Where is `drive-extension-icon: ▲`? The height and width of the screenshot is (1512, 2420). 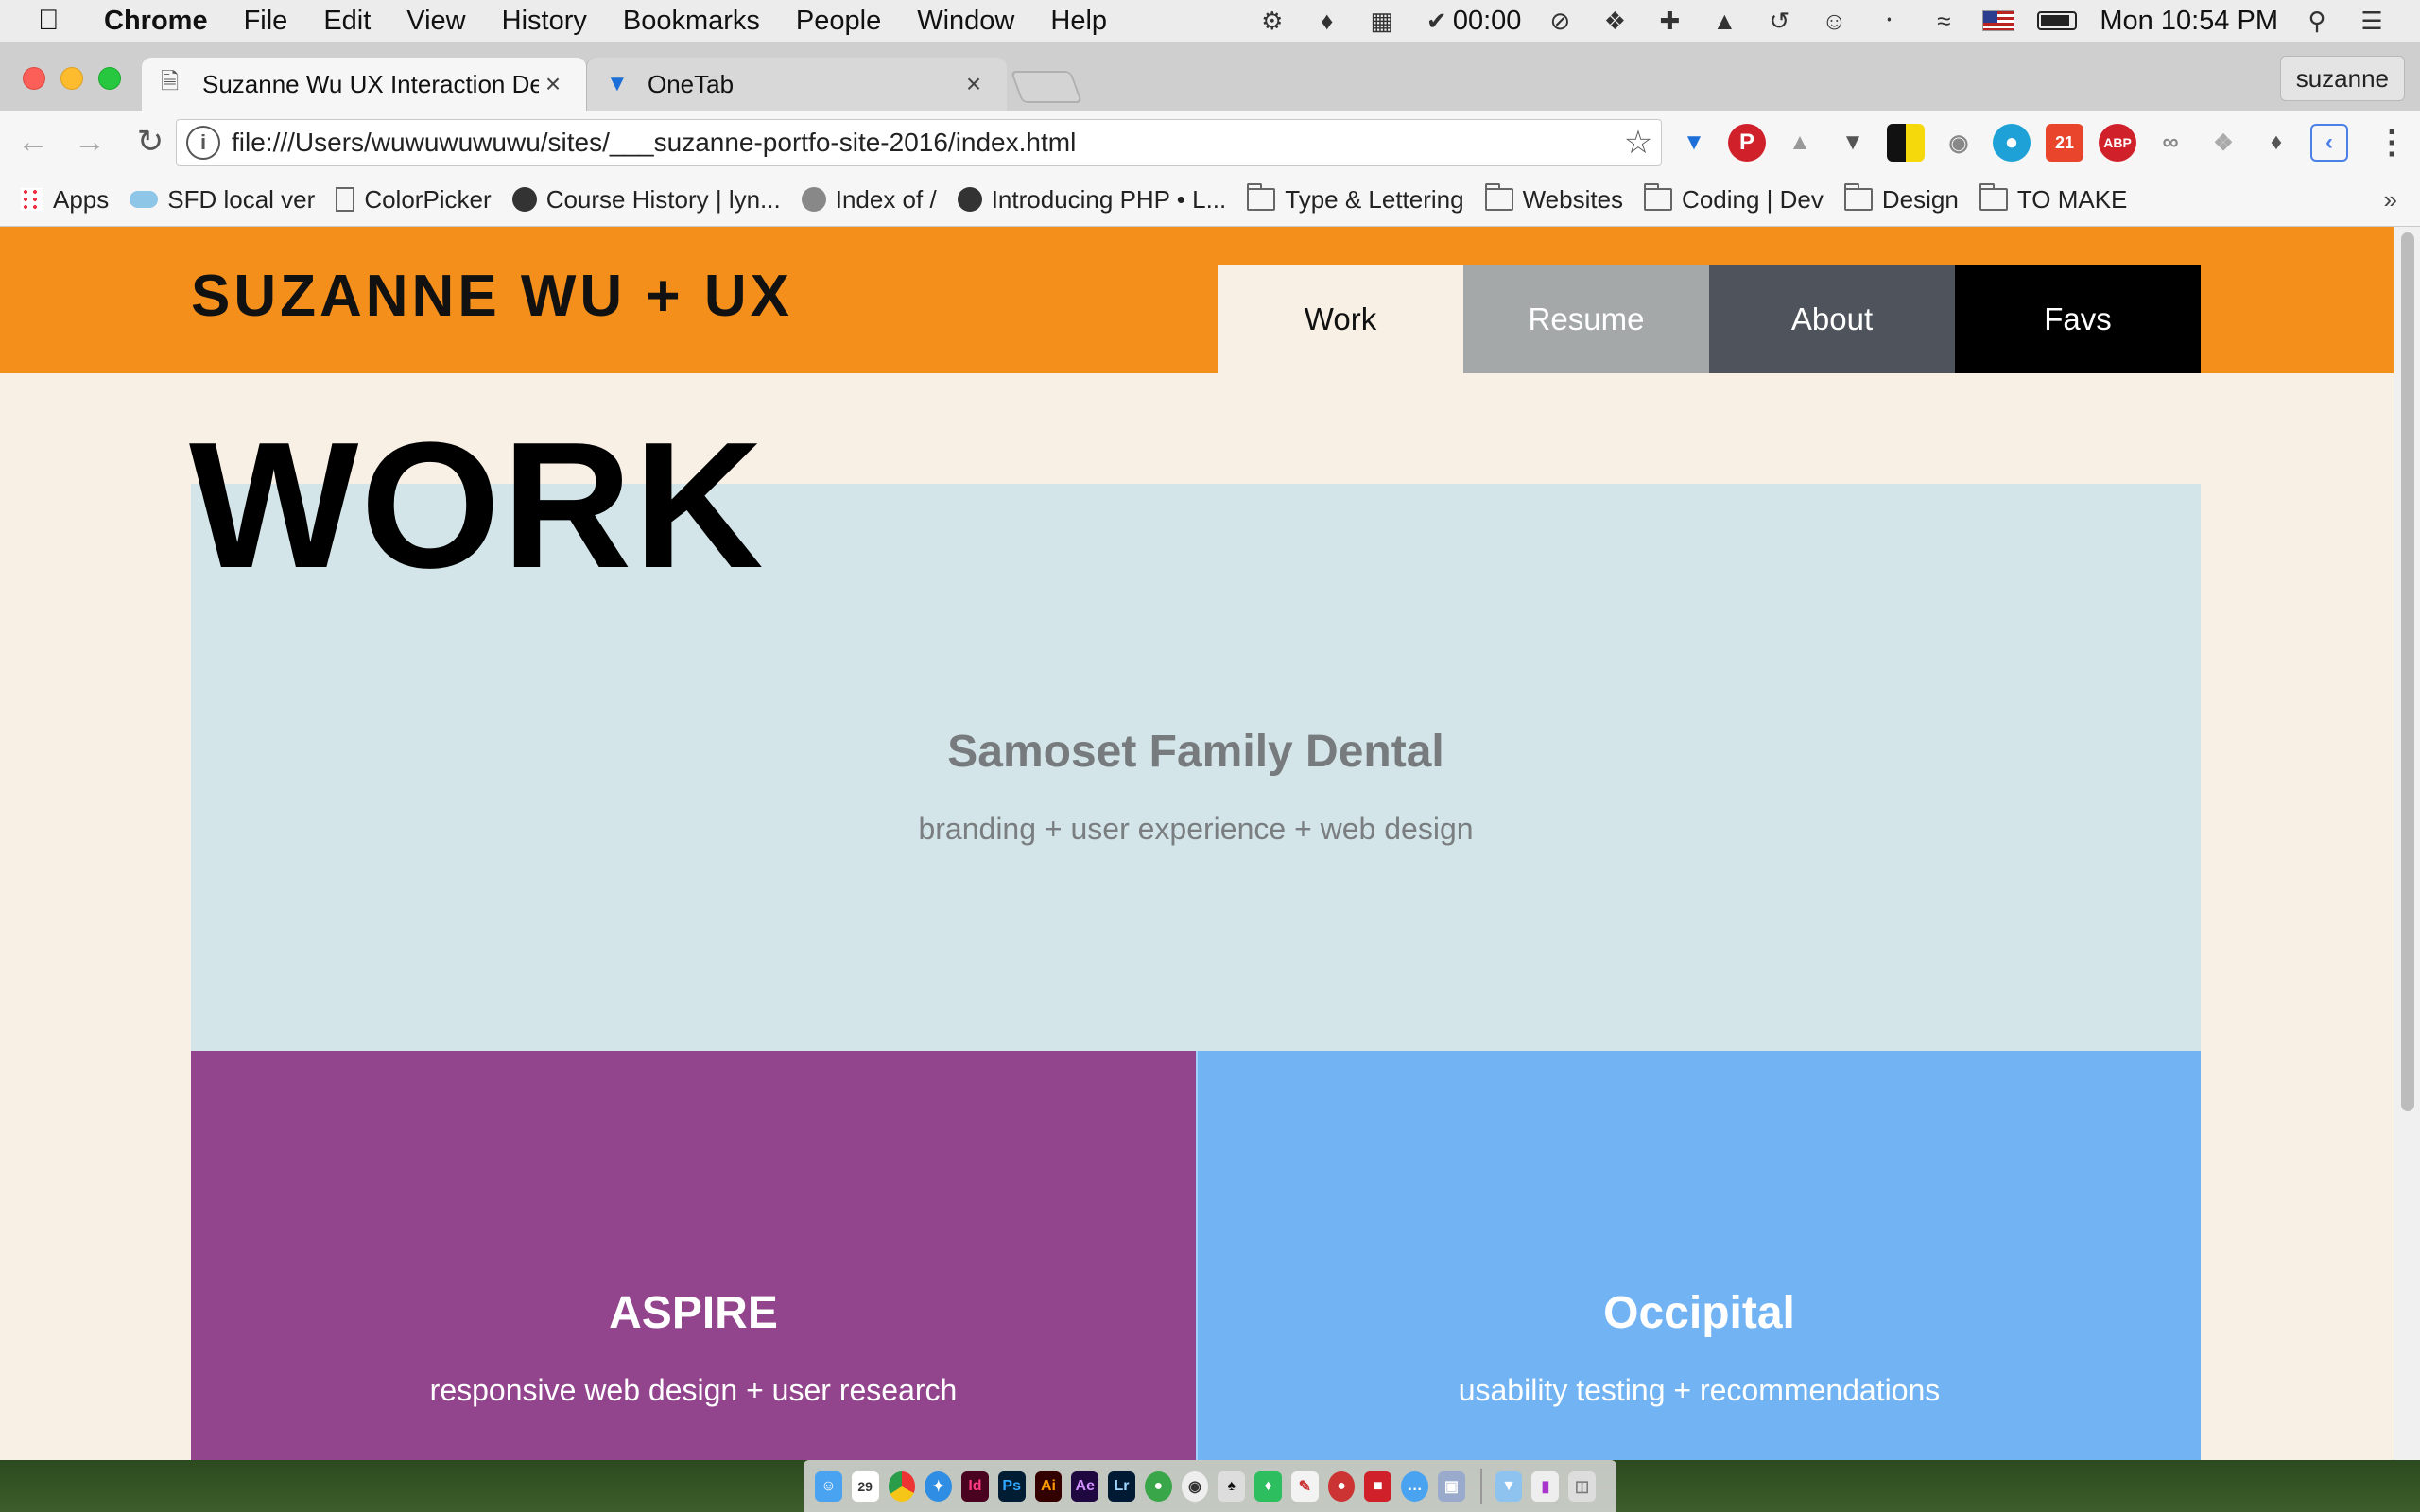
drive-extension-icon: ▲ is located at coordinates (1800, 143).